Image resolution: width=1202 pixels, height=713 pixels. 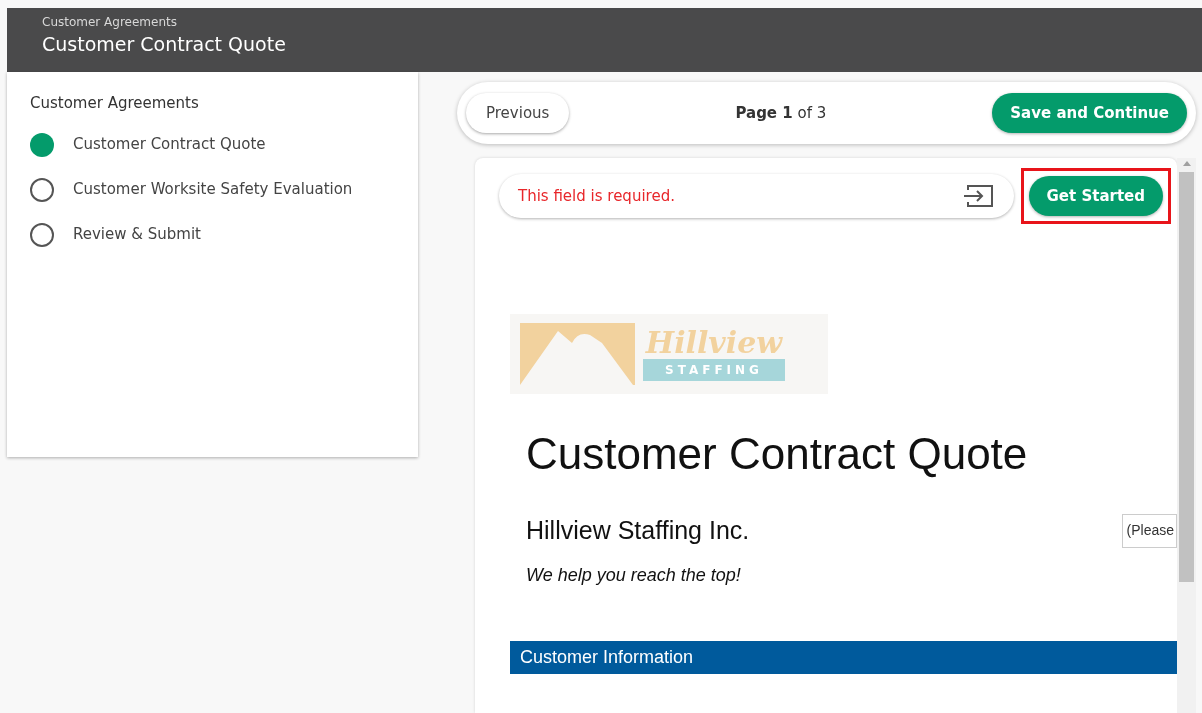 What do you see at coordinates (137, 234) in the screenshot?
I see `step-link: Review & Submit` at bounding box center [137, 234].